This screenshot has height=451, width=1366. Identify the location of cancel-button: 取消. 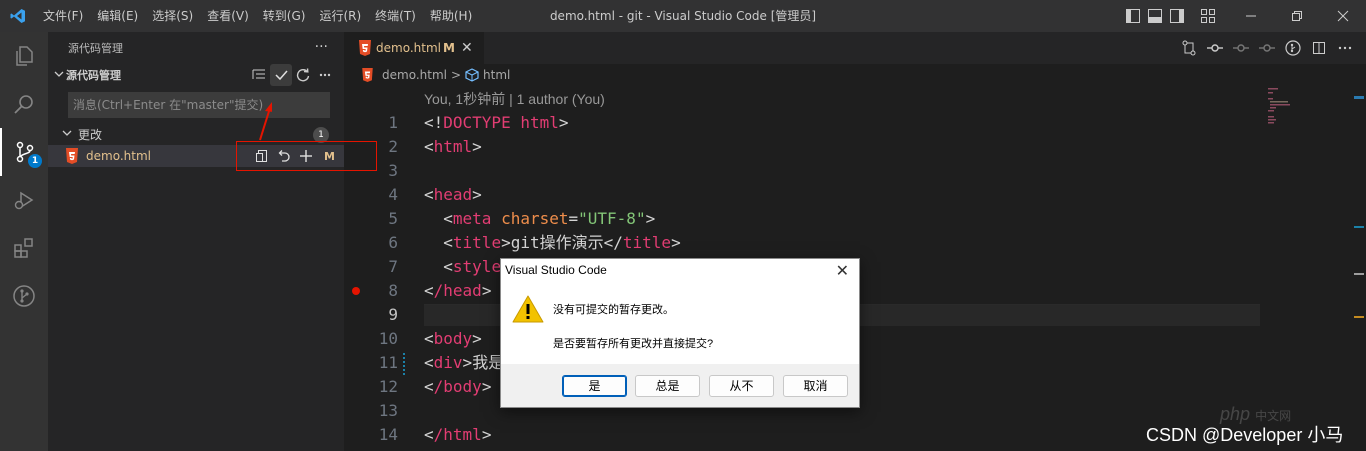
(815, 386).